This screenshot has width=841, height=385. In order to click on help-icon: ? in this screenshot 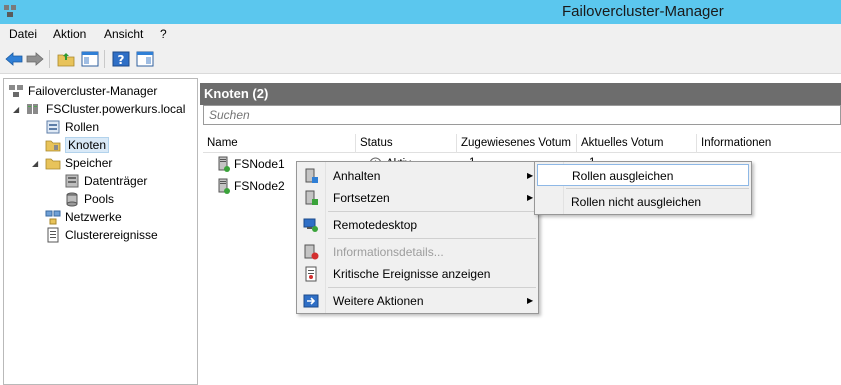, I will do `click(121, 59)`.